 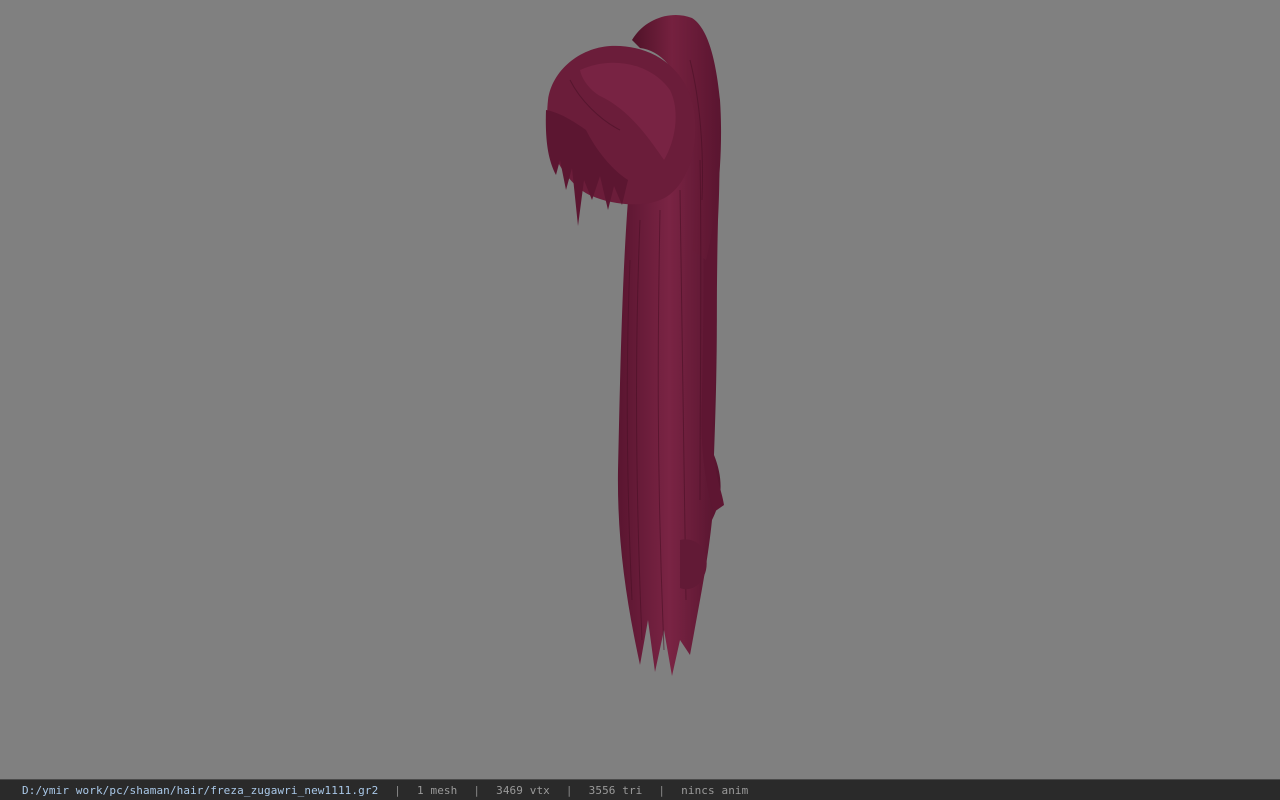 What do you see at coordinates (615, 790) in the screenshot?
I see `triangle-count: 3556 tri` at bounding box center [615, 790].